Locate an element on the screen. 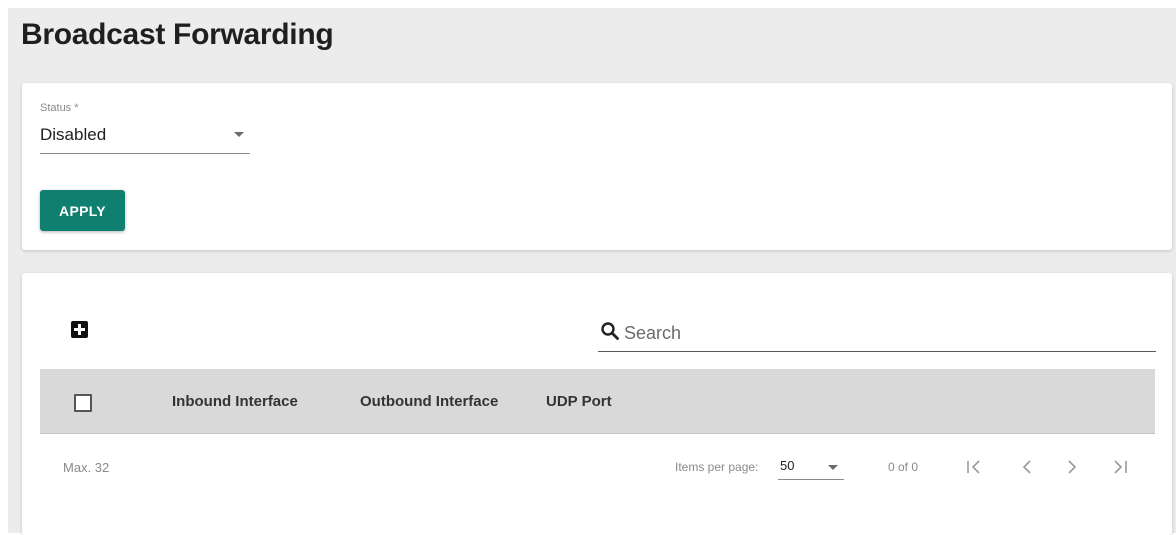  search-icon is located at coordinates (610, 331).